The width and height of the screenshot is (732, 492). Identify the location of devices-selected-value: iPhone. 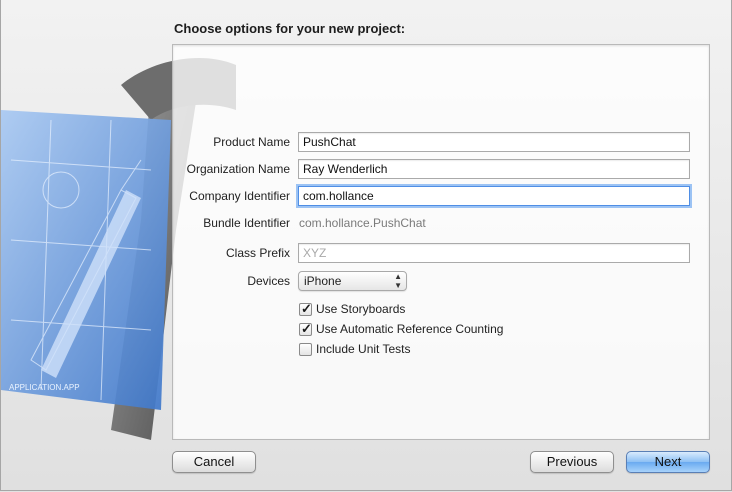
(323, 281).